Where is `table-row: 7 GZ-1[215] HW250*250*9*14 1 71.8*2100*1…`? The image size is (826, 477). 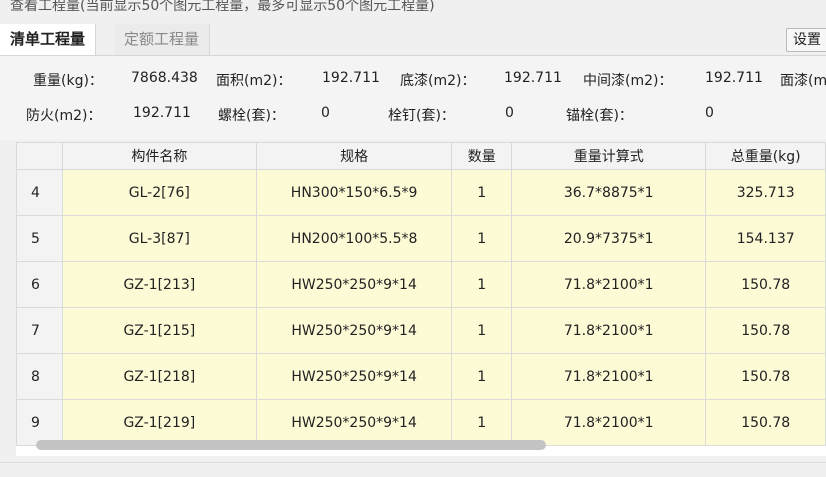 table-row: 7 GZ-1[215] HW250*250*9*14 1 71.8*2100*1… is located at coordinates (421, 330).